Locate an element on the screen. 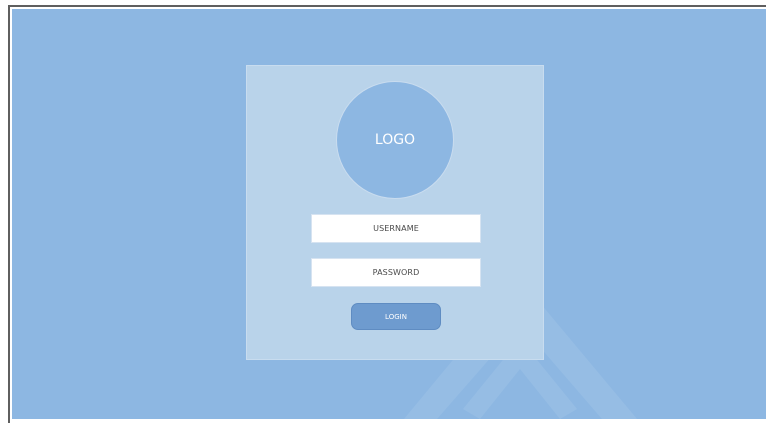 The width and height of the screenshot is (766, 423). logo: LOGO is located at coordinates (395, 140).